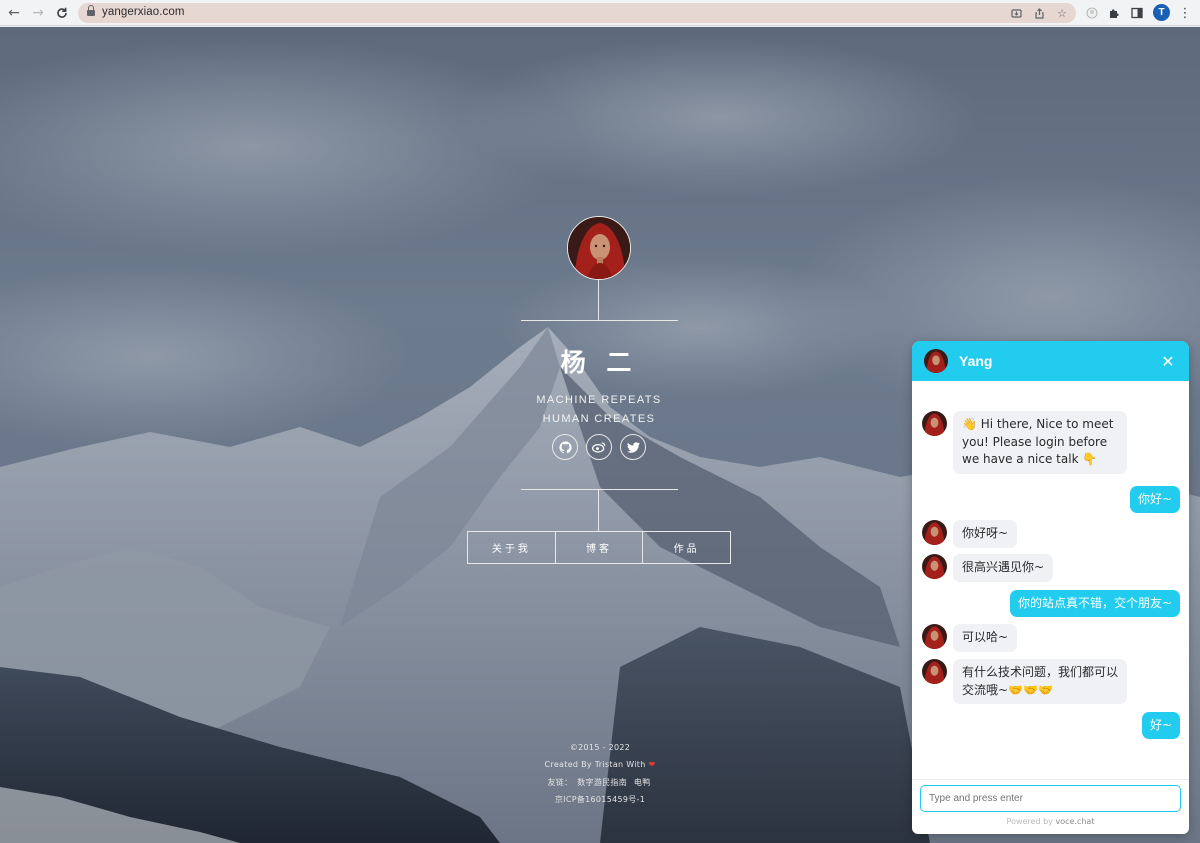 The image size is (1200, 843). I want to click on bookmark-star-icon: ☆, so click(1062, 13).